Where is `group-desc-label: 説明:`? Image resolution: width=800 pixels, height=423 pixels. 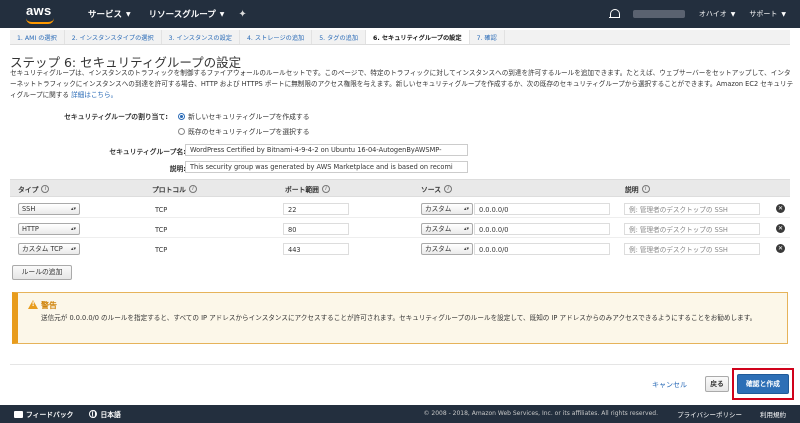 group-desc-label: 説明: is located at coordinates (177, 169).